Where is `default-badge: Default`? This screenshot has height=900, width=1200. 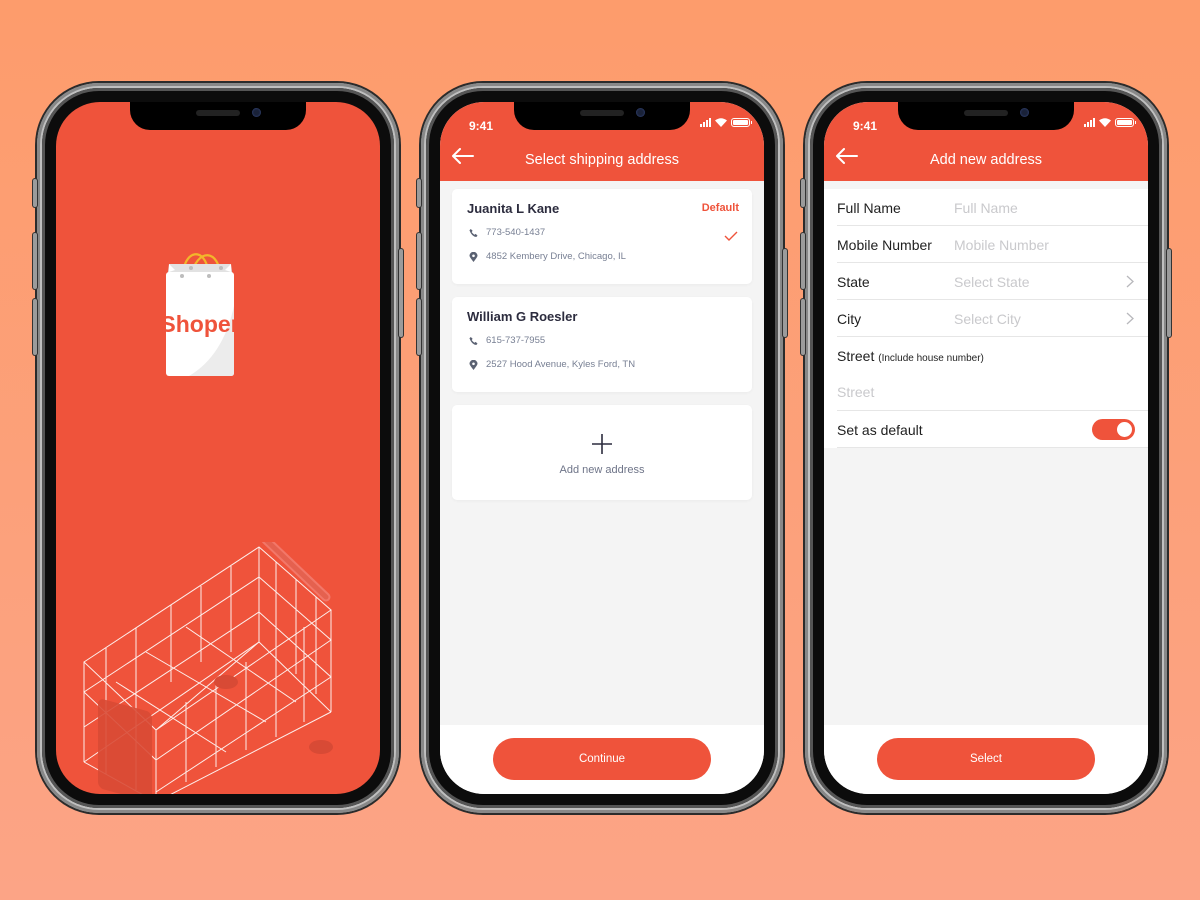
default-badge: Default is located at coordinates (720, 208).